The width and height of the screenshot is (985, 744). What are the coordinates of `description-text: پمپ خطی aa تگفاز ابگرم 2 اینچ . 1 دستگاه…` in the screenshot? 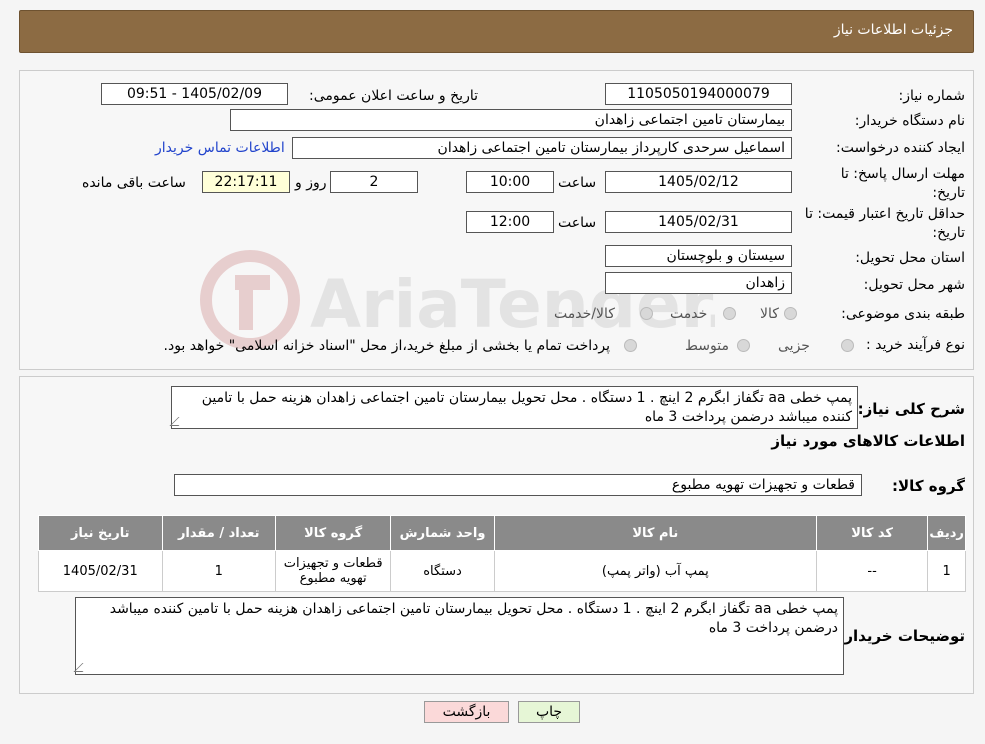 It's located at (526, 407).